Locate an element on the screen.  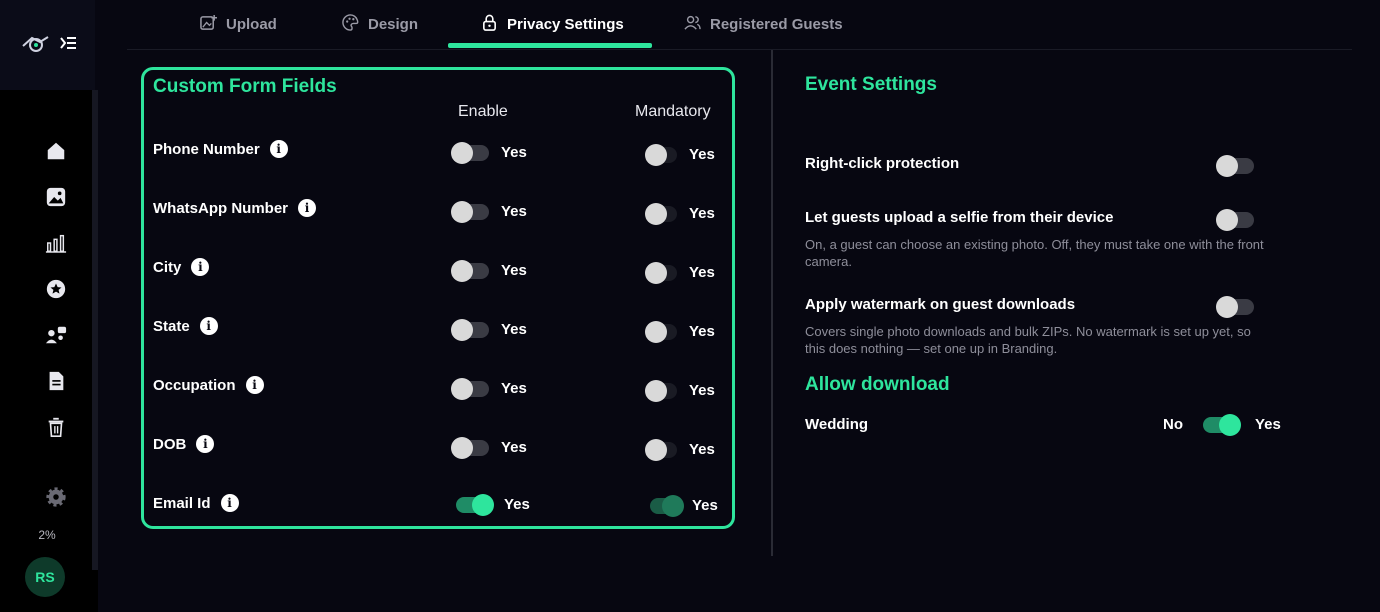
bar-chart-icon is located at coordinates (56, 243).